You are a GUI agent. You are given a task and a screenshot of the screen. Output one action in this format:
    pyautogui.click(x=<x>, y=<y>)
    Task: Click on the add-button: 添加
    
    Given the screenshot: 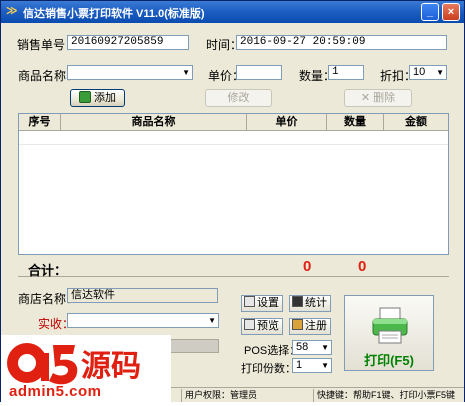 What is the action you would take?
    pyautogui.click(x=97, y=98)
    